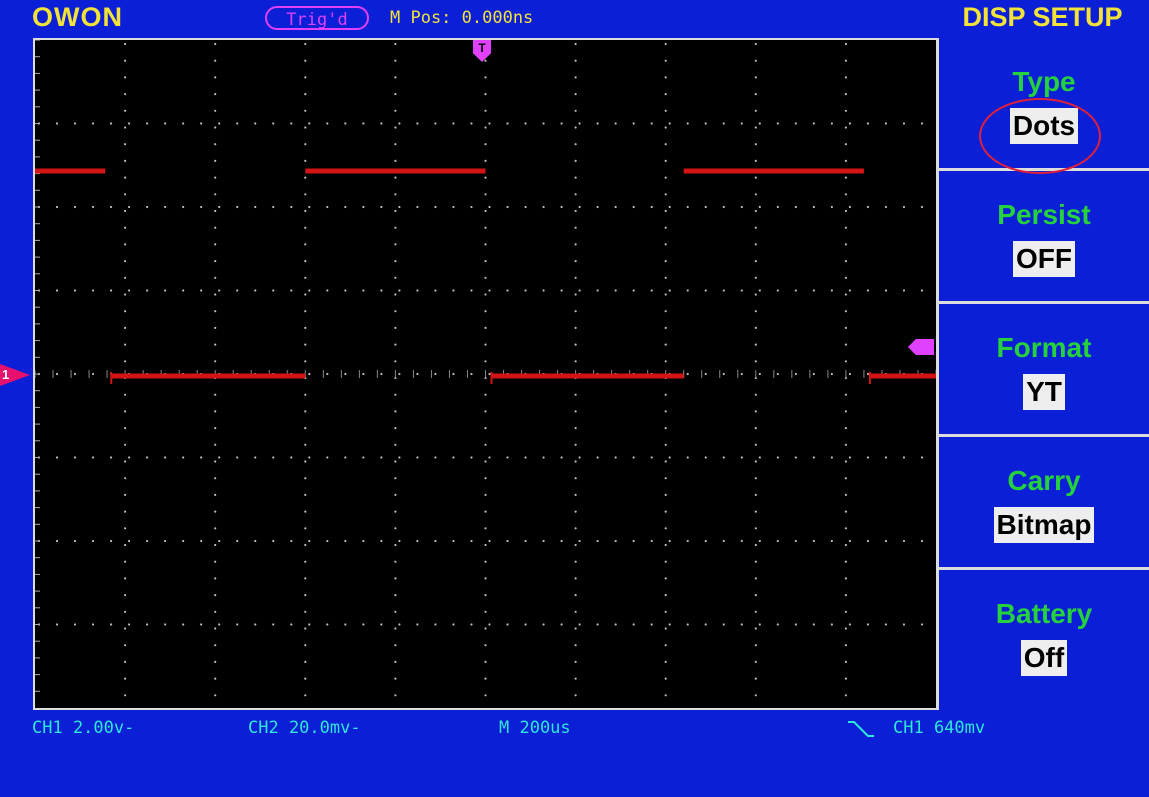 Image resolution: width=1149 pixels, height=797 pixels. Describe the element at coordinates (1044, 237) in the screenshot. I see `menu-item-persist: Persist OFF` at that location.